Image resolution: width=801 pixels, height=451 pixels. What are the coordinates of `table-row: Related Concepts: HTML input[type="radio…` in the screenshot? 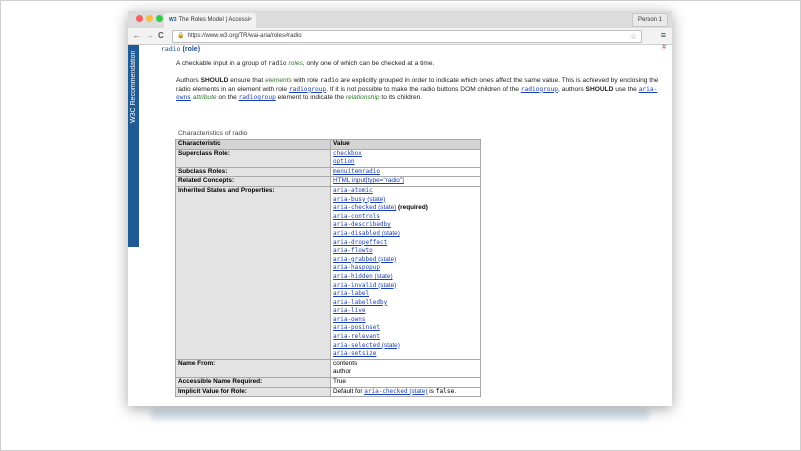 It's located at (328, 181).